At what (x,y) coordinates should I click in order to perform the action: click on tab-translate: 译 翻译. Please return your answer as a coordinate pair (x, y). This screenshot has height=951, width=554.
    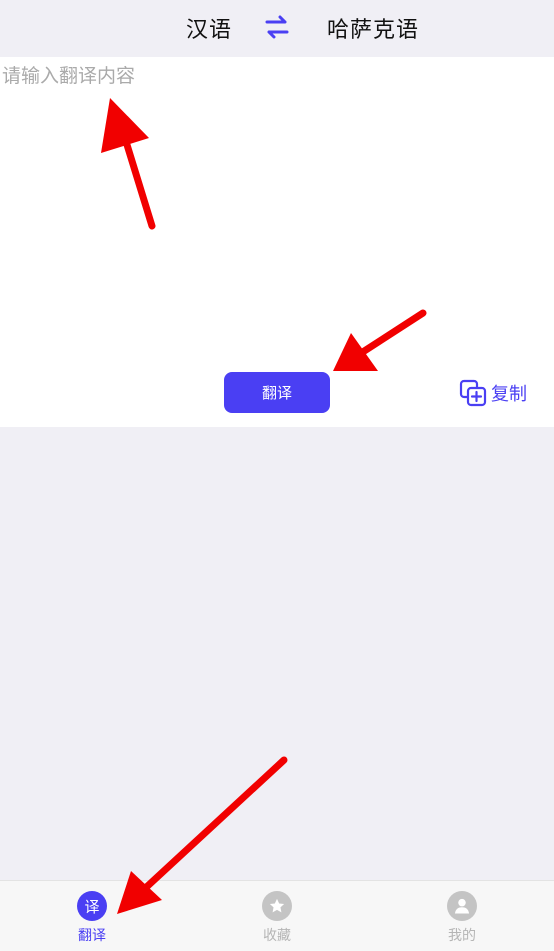
    Looking at the image, I should click on (92, 916).